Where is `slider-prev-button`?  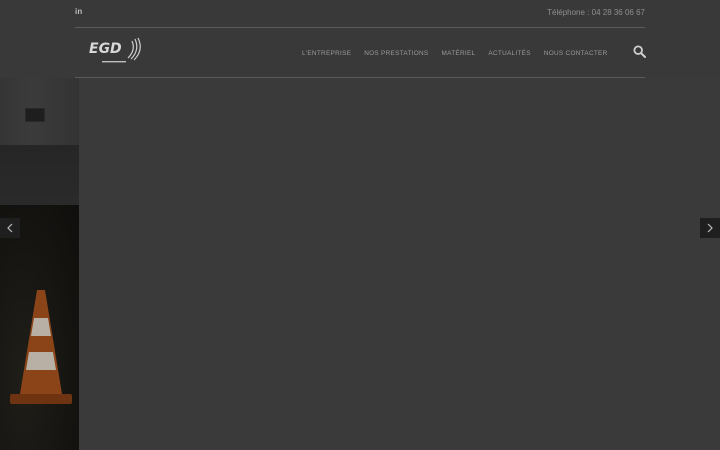
slider-prev-button is located at coordinates (10, 228).